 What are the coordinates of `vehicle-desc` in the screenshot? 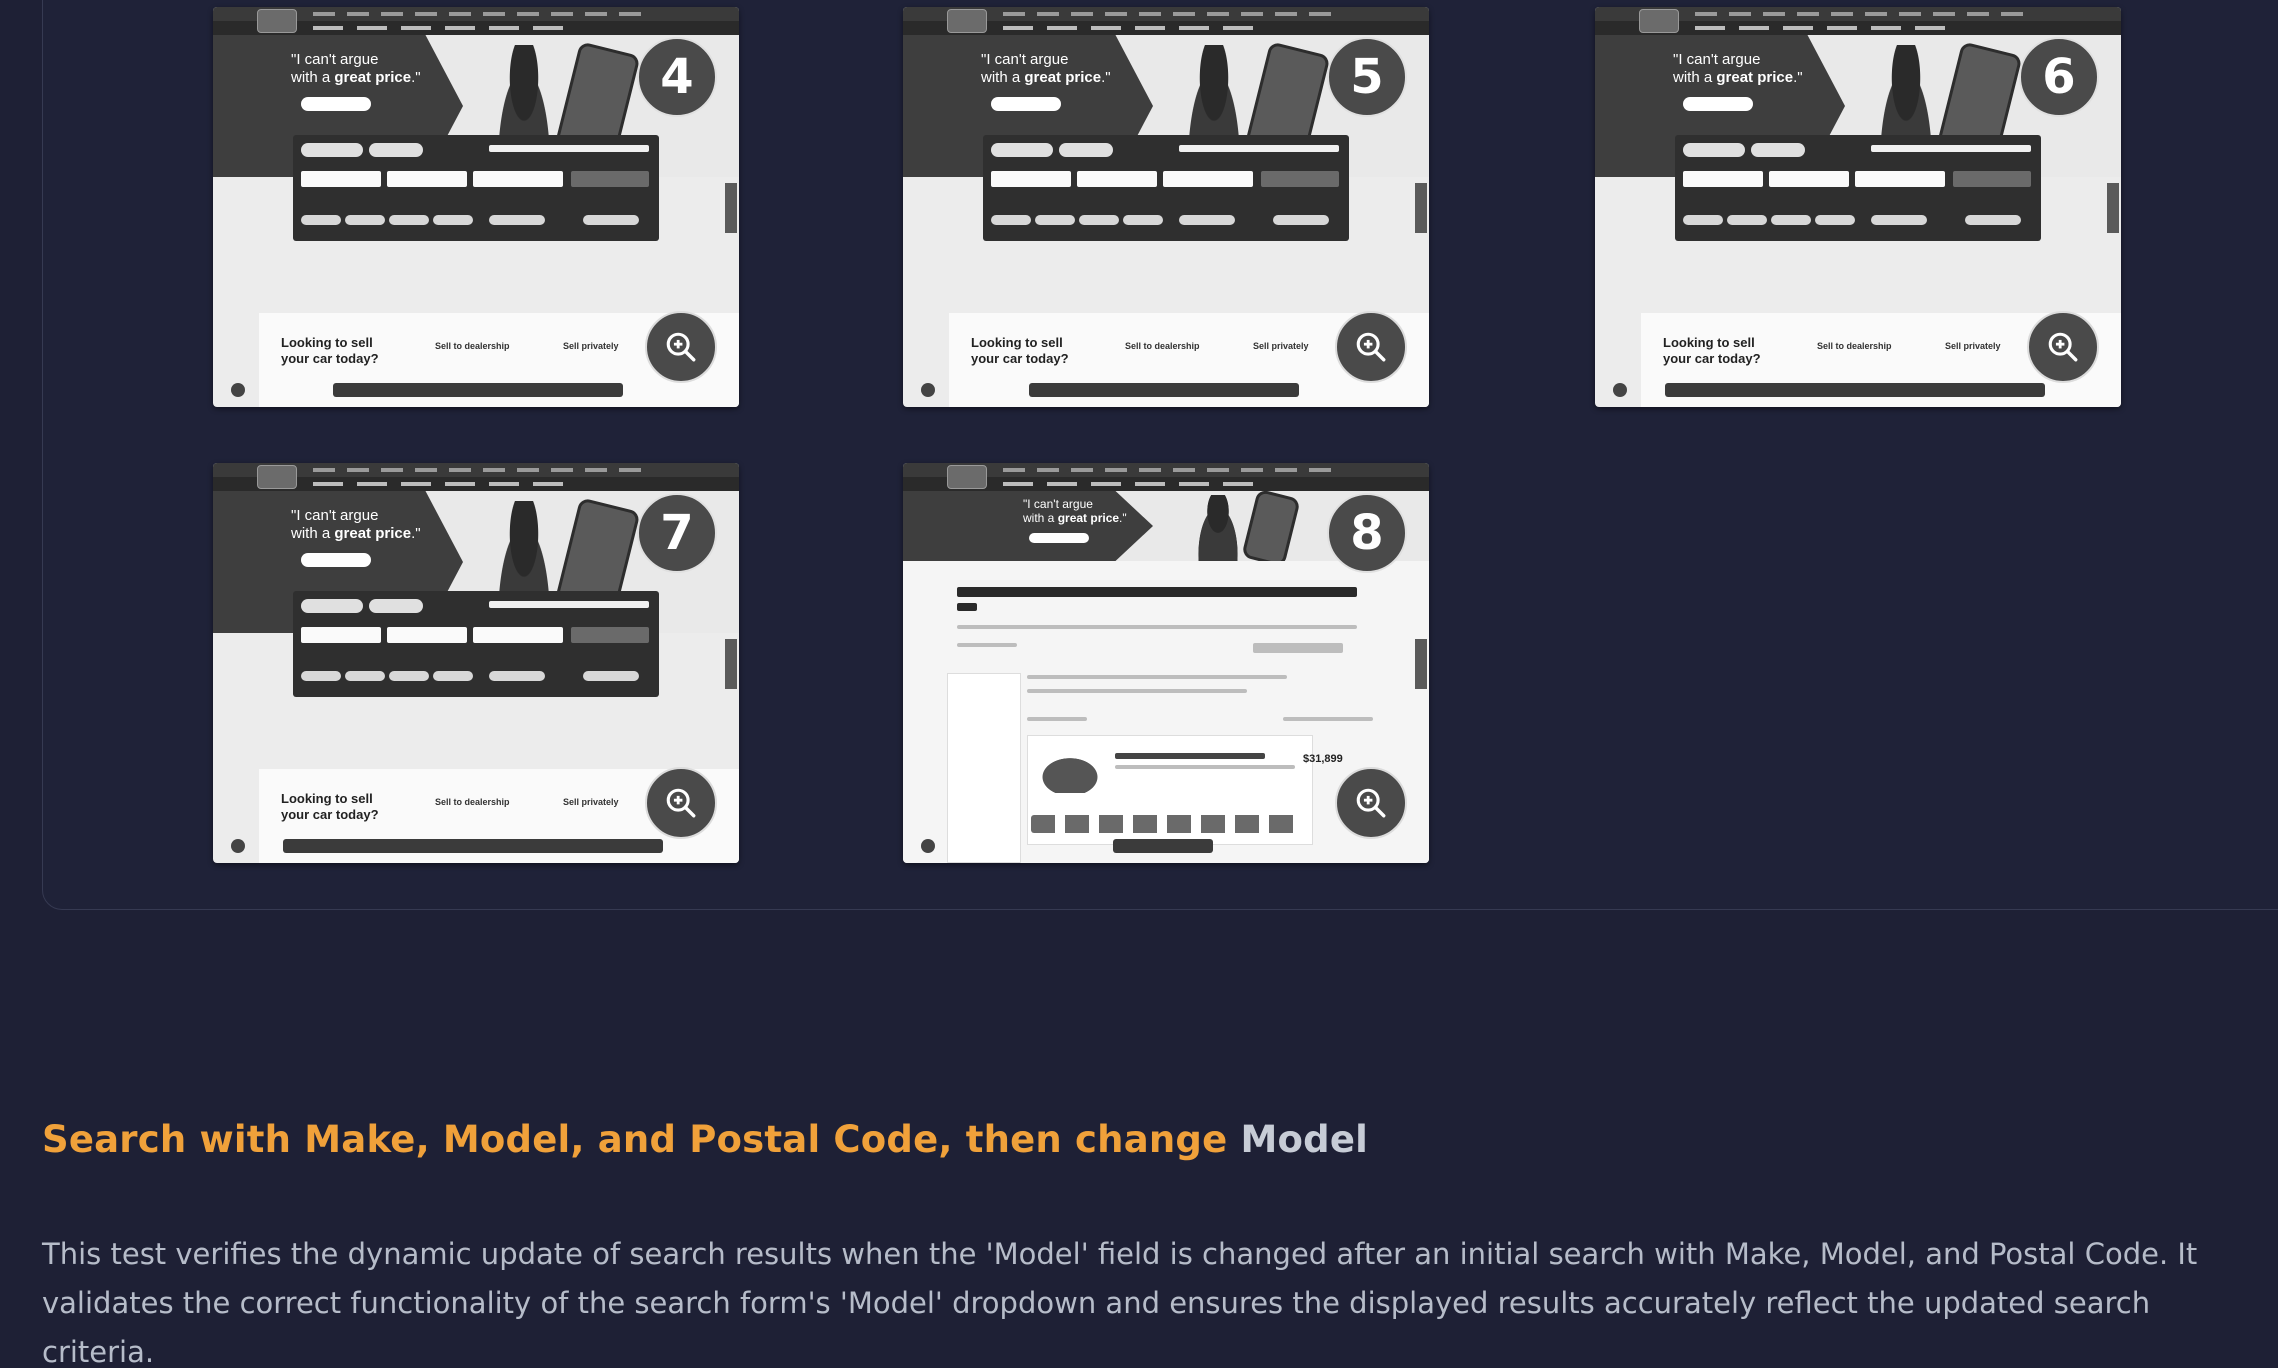 It's located at (1205, 767).